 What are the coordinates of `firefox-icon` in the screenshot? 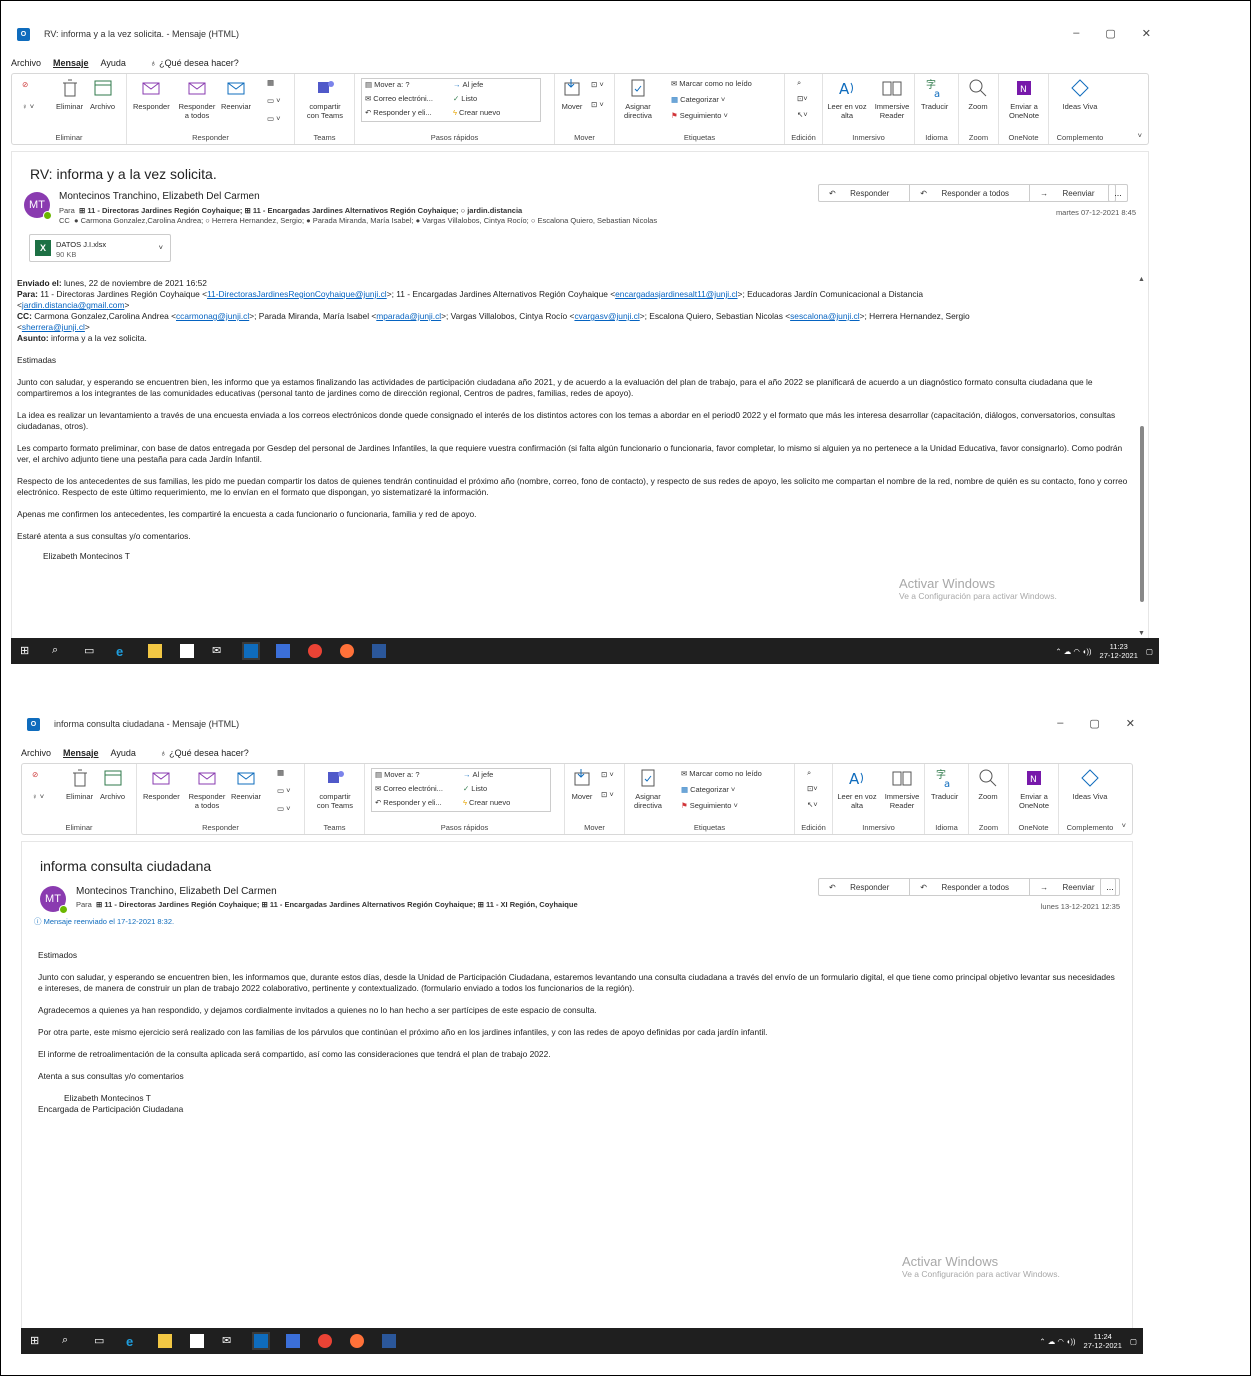 It's located at (357, 1341).